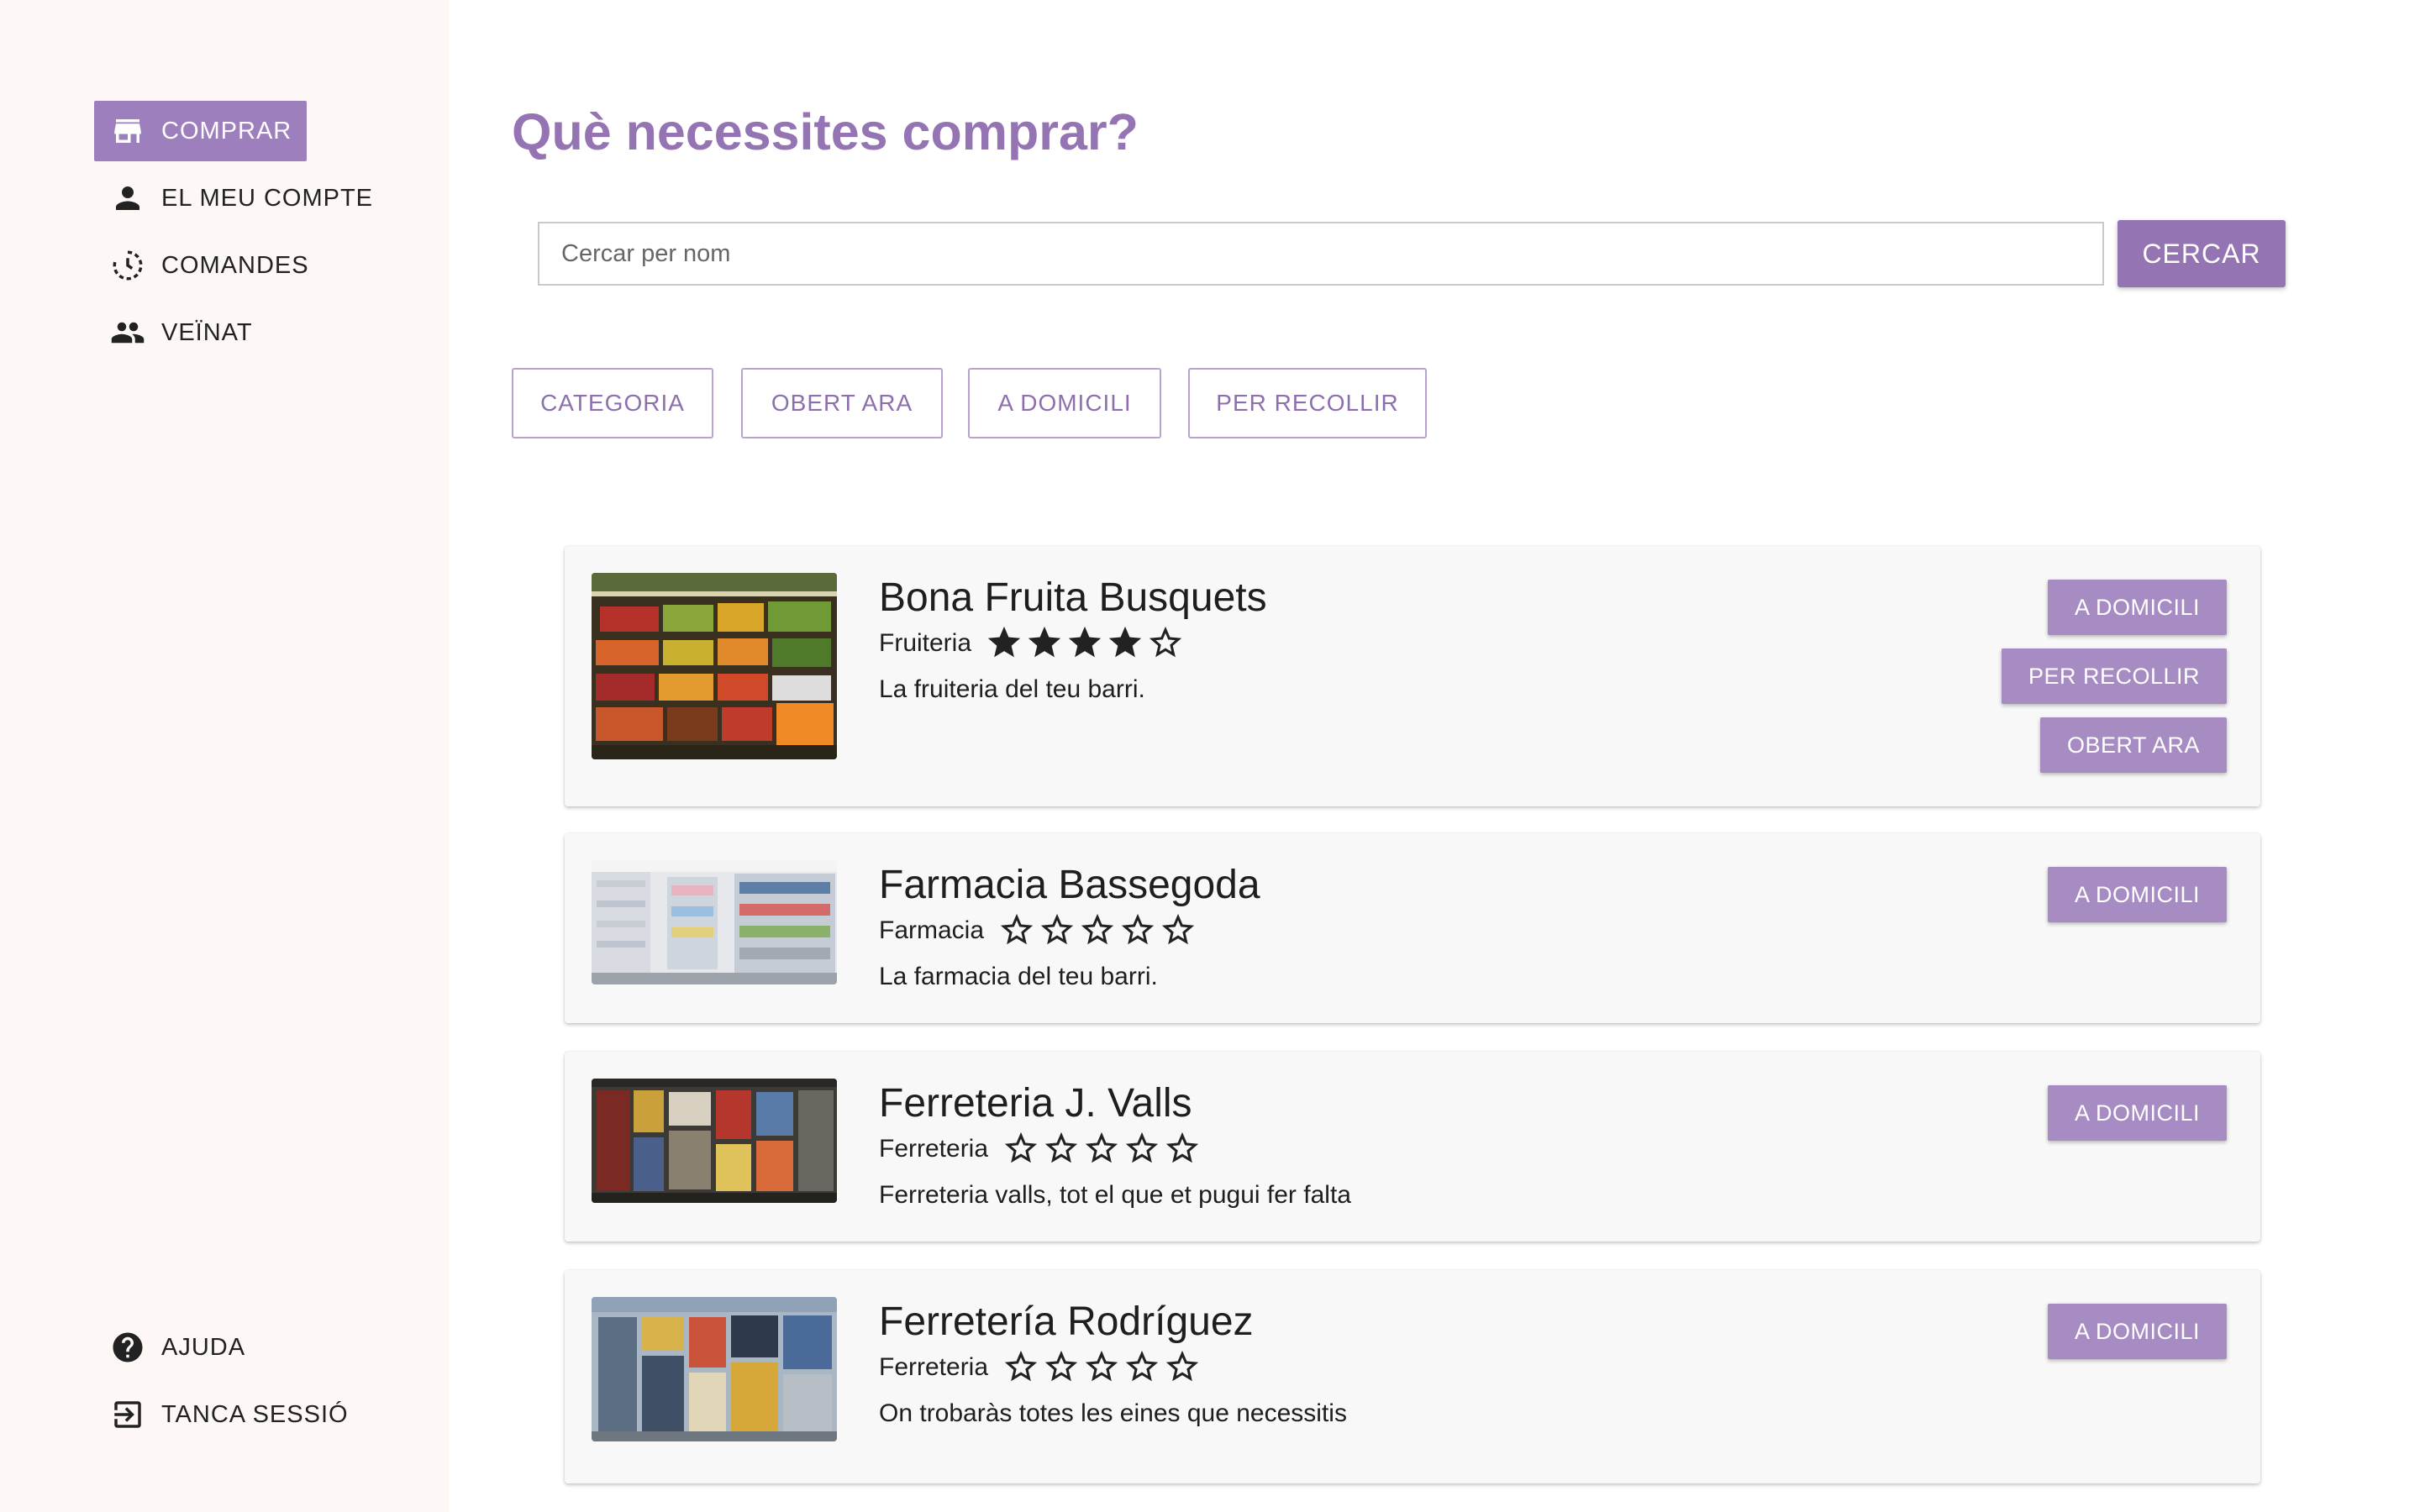 The width and height of the screenshot is (2420, 1512). Describe the element at coordinates (2133, 745) in the screenshot. I see `tag-obert-ara-button: OBERT ARA` at that location.